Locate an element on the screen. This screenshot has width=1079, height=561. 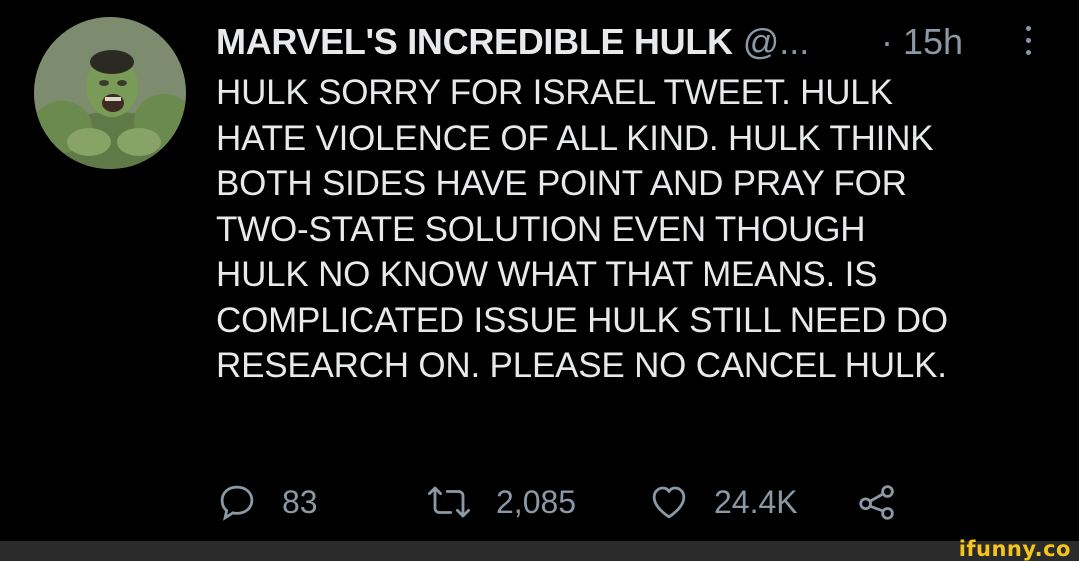
tweet-header: MARVEL'S INCREDIBLE HULK @... · 15h is located at coordinates (627, 42).